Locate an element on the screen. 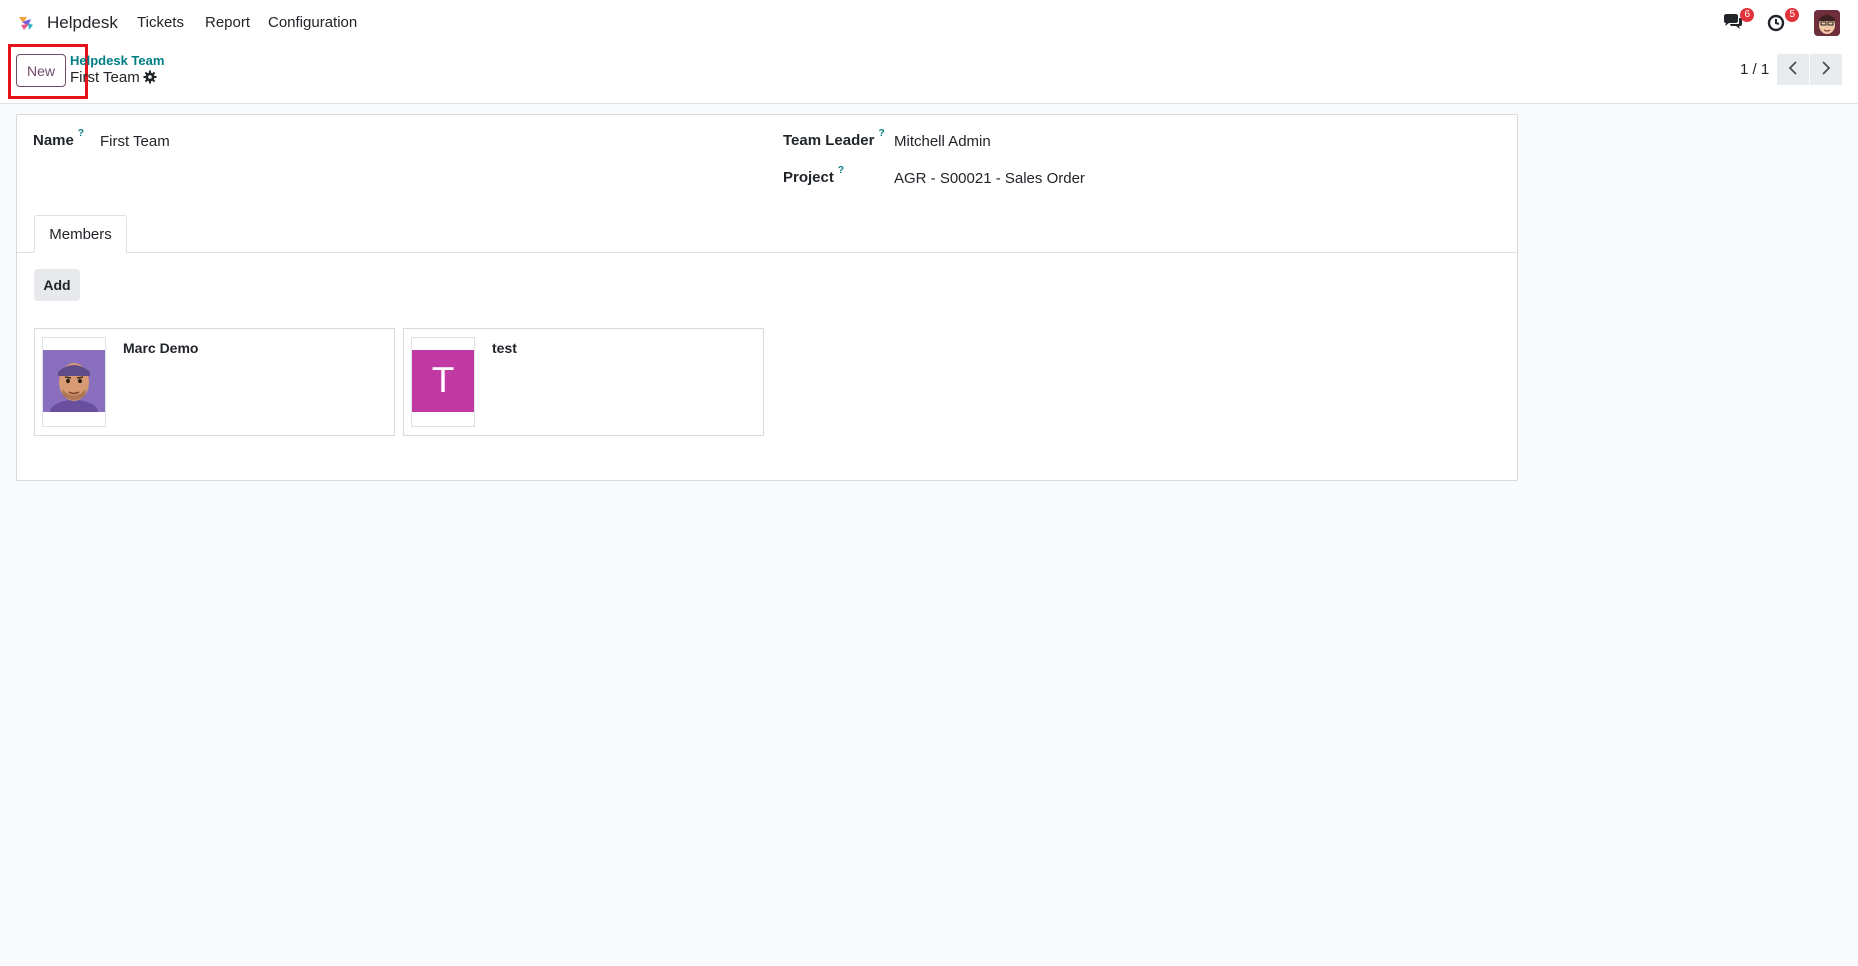 The image size is (1858, 966). pager-next-button is located at coordinates (1826, 69).